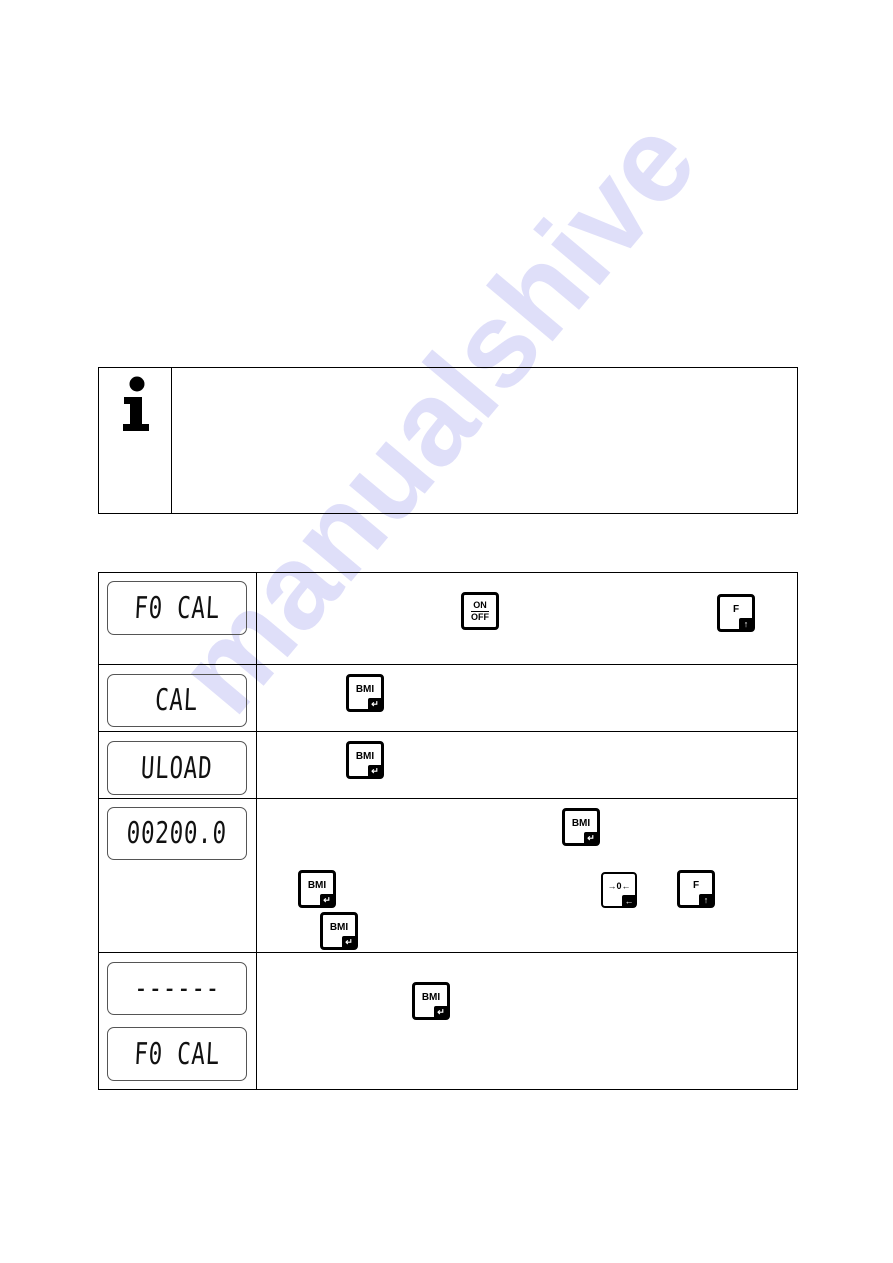 The height and width of the screenshot is (1263, 893). I want to click on lcd-display: 00200.0, so click(177, 833).